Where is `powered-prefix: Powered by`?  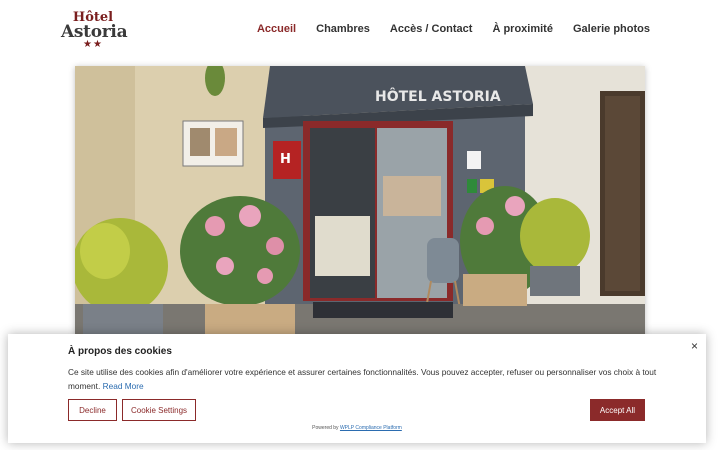 powered-prefix: Powered by is located at coordinates (325, 428).